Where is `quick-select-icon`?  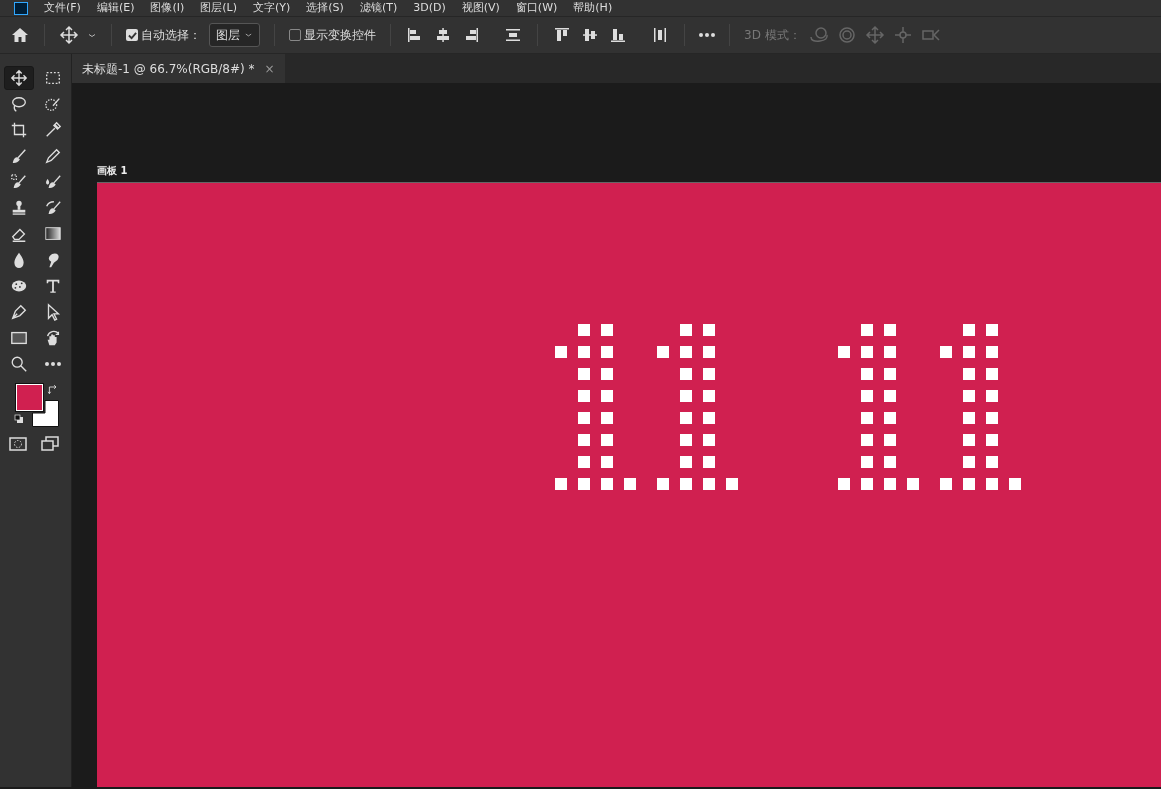 quick-select-icon is located at coordinates (53, 104).